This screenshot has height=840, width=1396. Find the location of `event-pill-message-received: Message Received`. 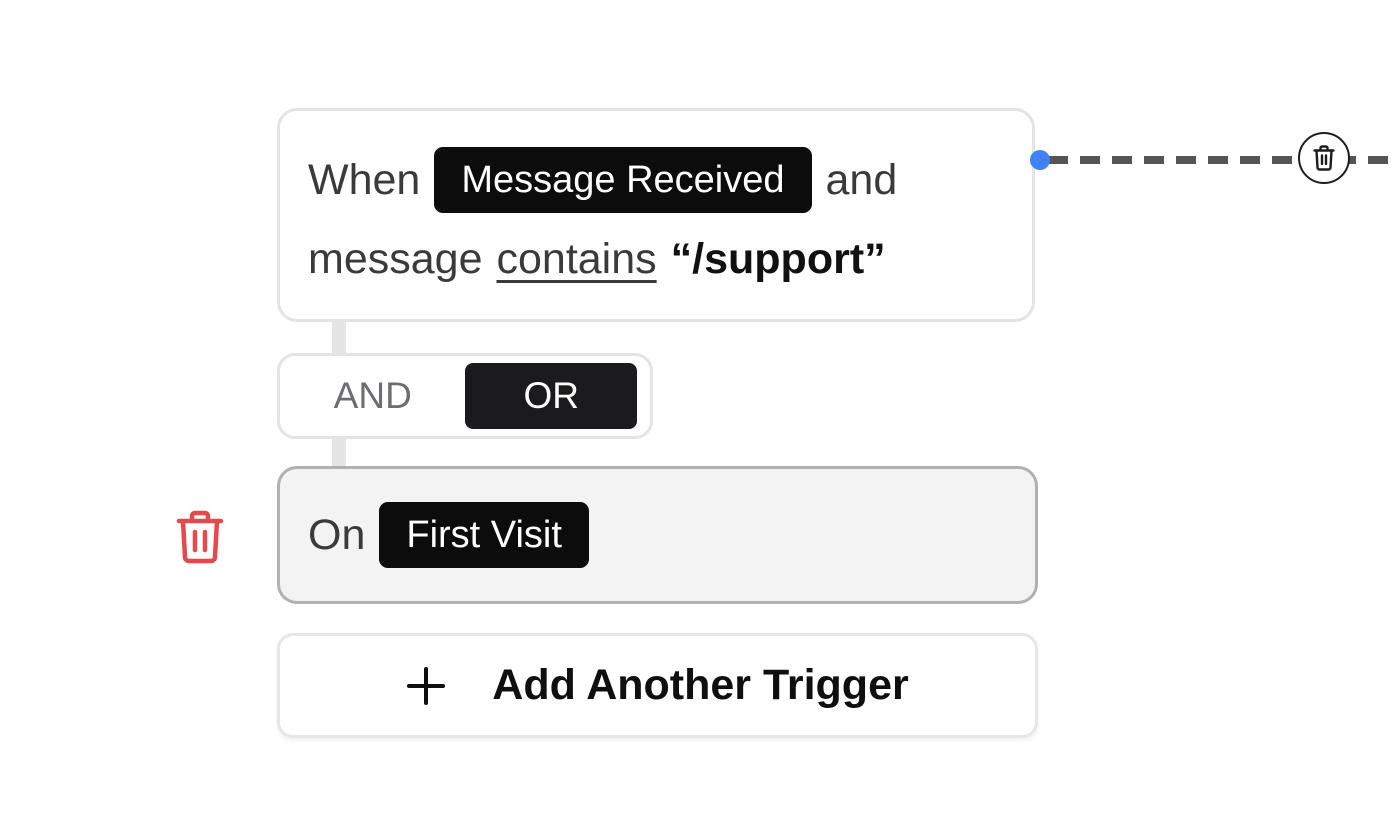

event-pill-message-received: Message Received is located at coordinates (623, 180).